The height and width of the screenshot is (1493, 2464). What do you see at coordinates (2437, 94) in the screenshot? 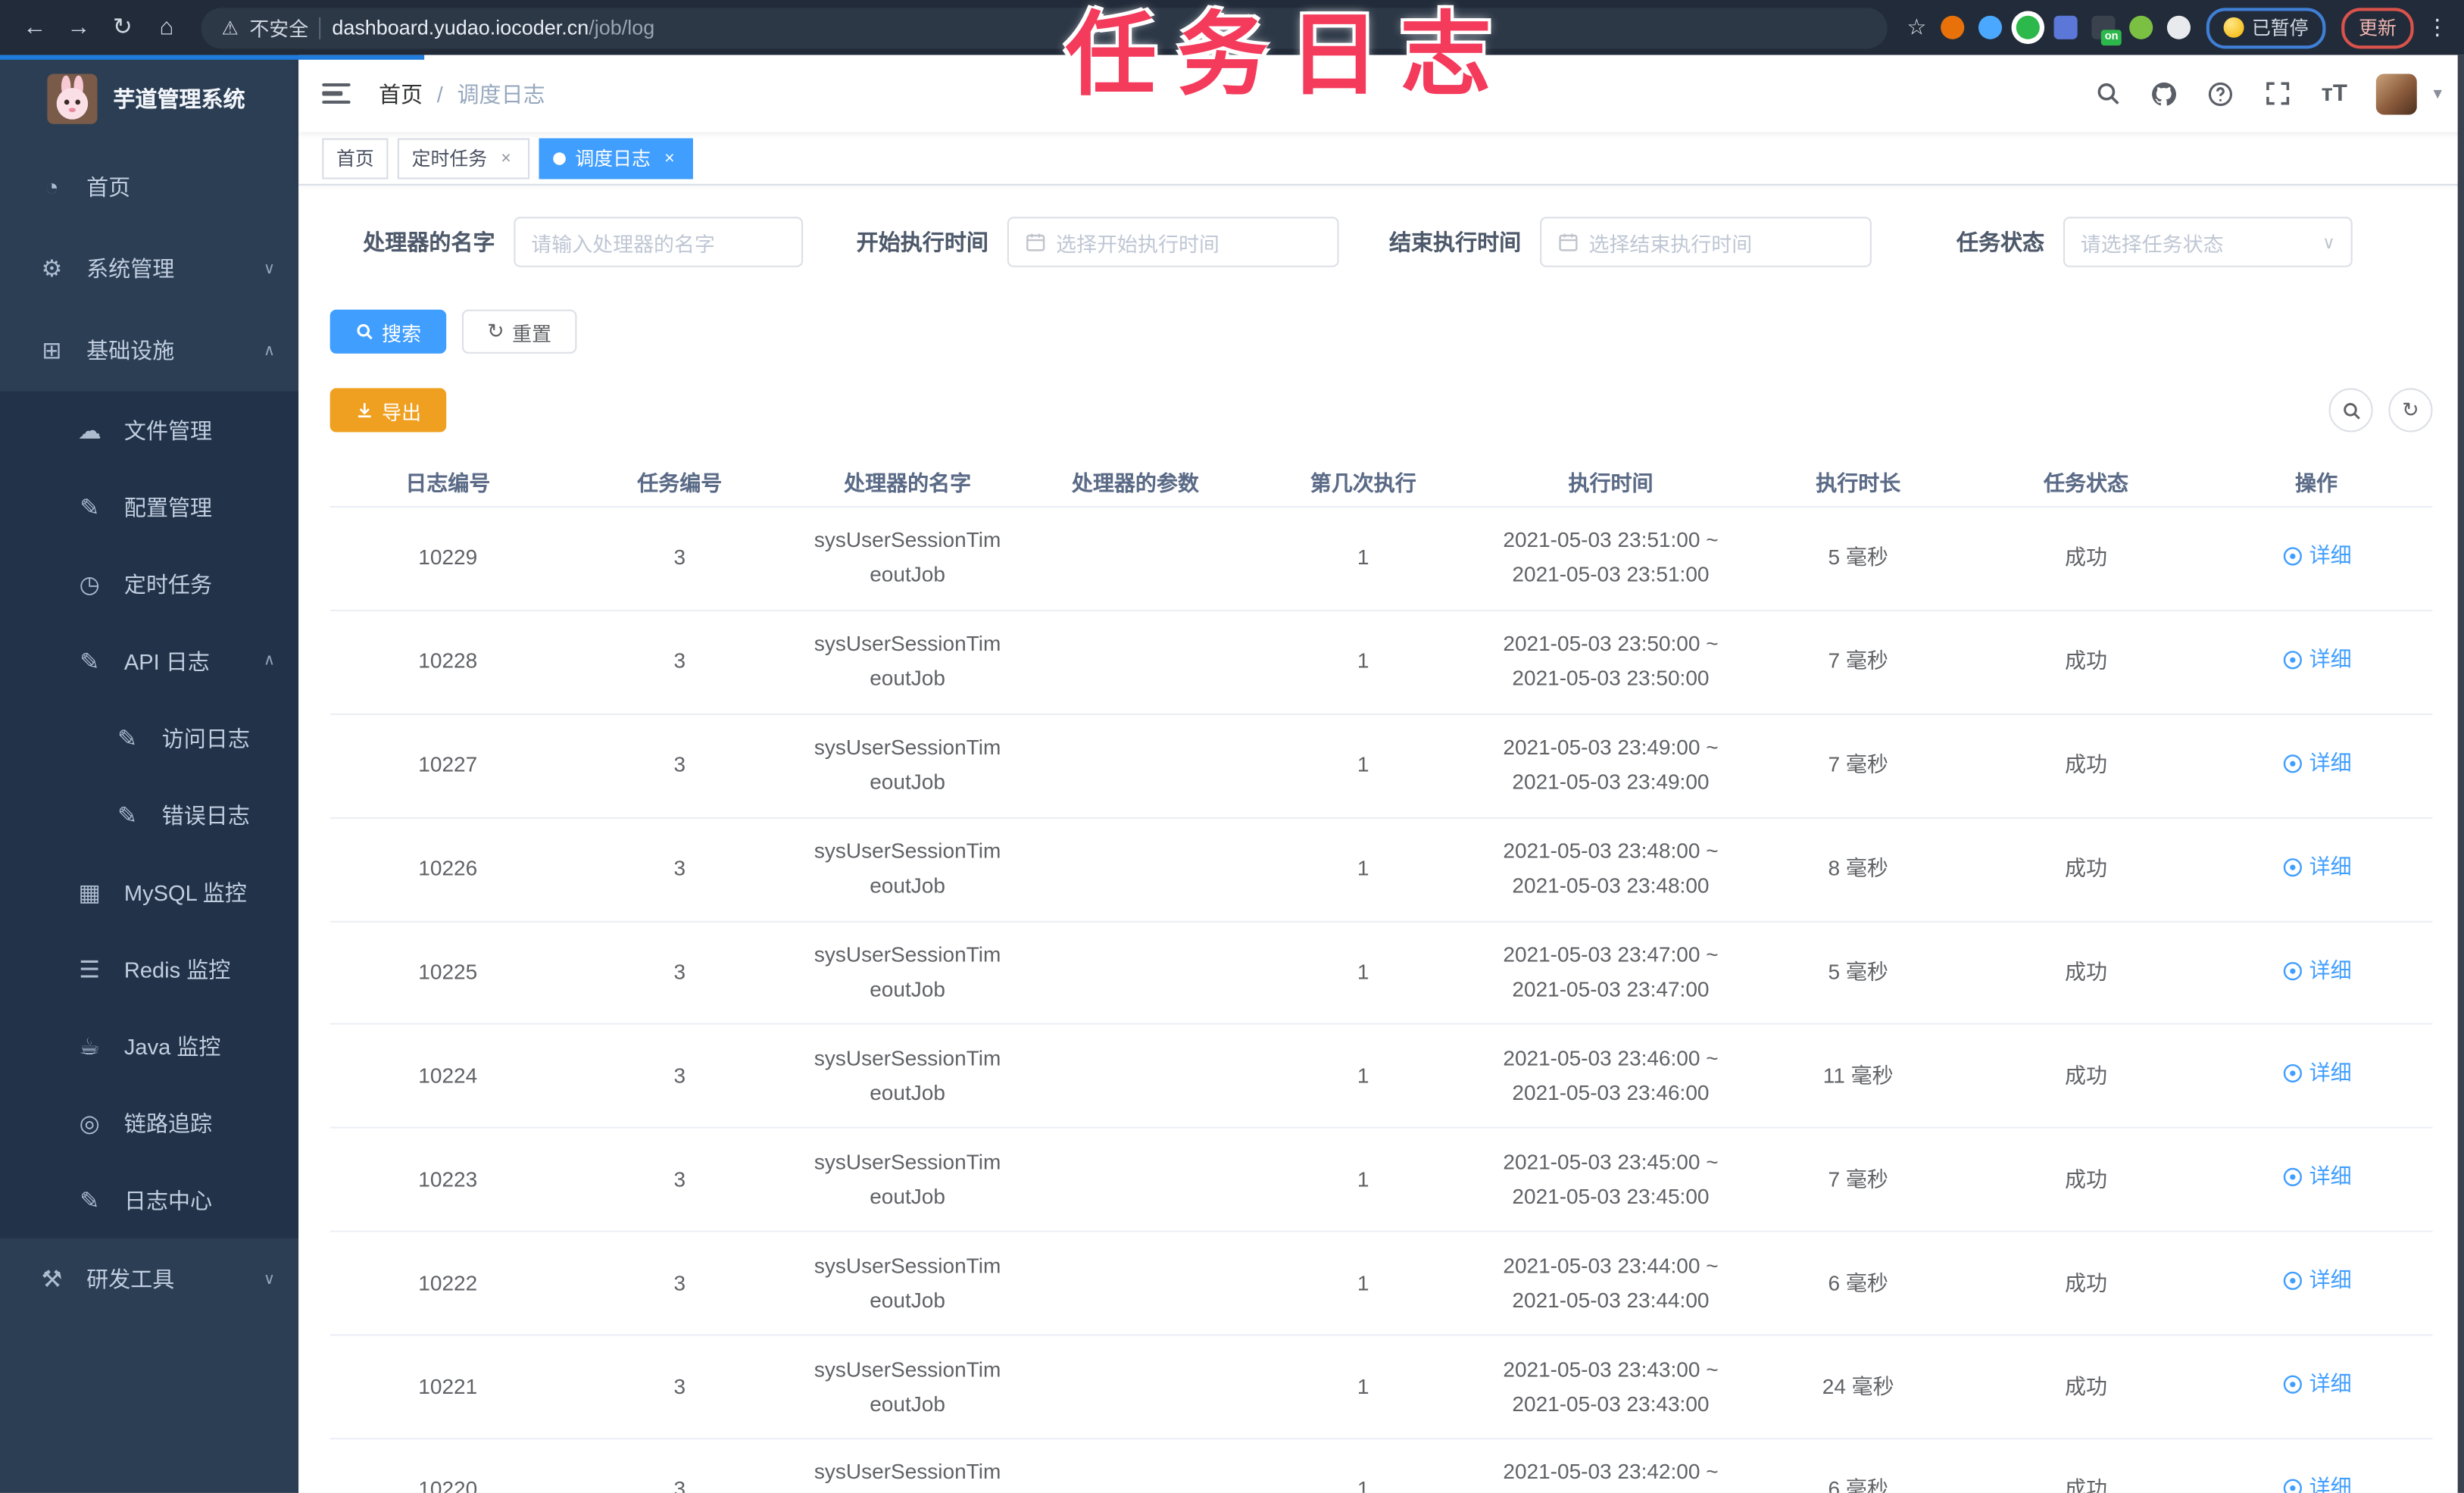
I see `user-menu-caret-icon: ▾` at bounding box center [2437, 94].